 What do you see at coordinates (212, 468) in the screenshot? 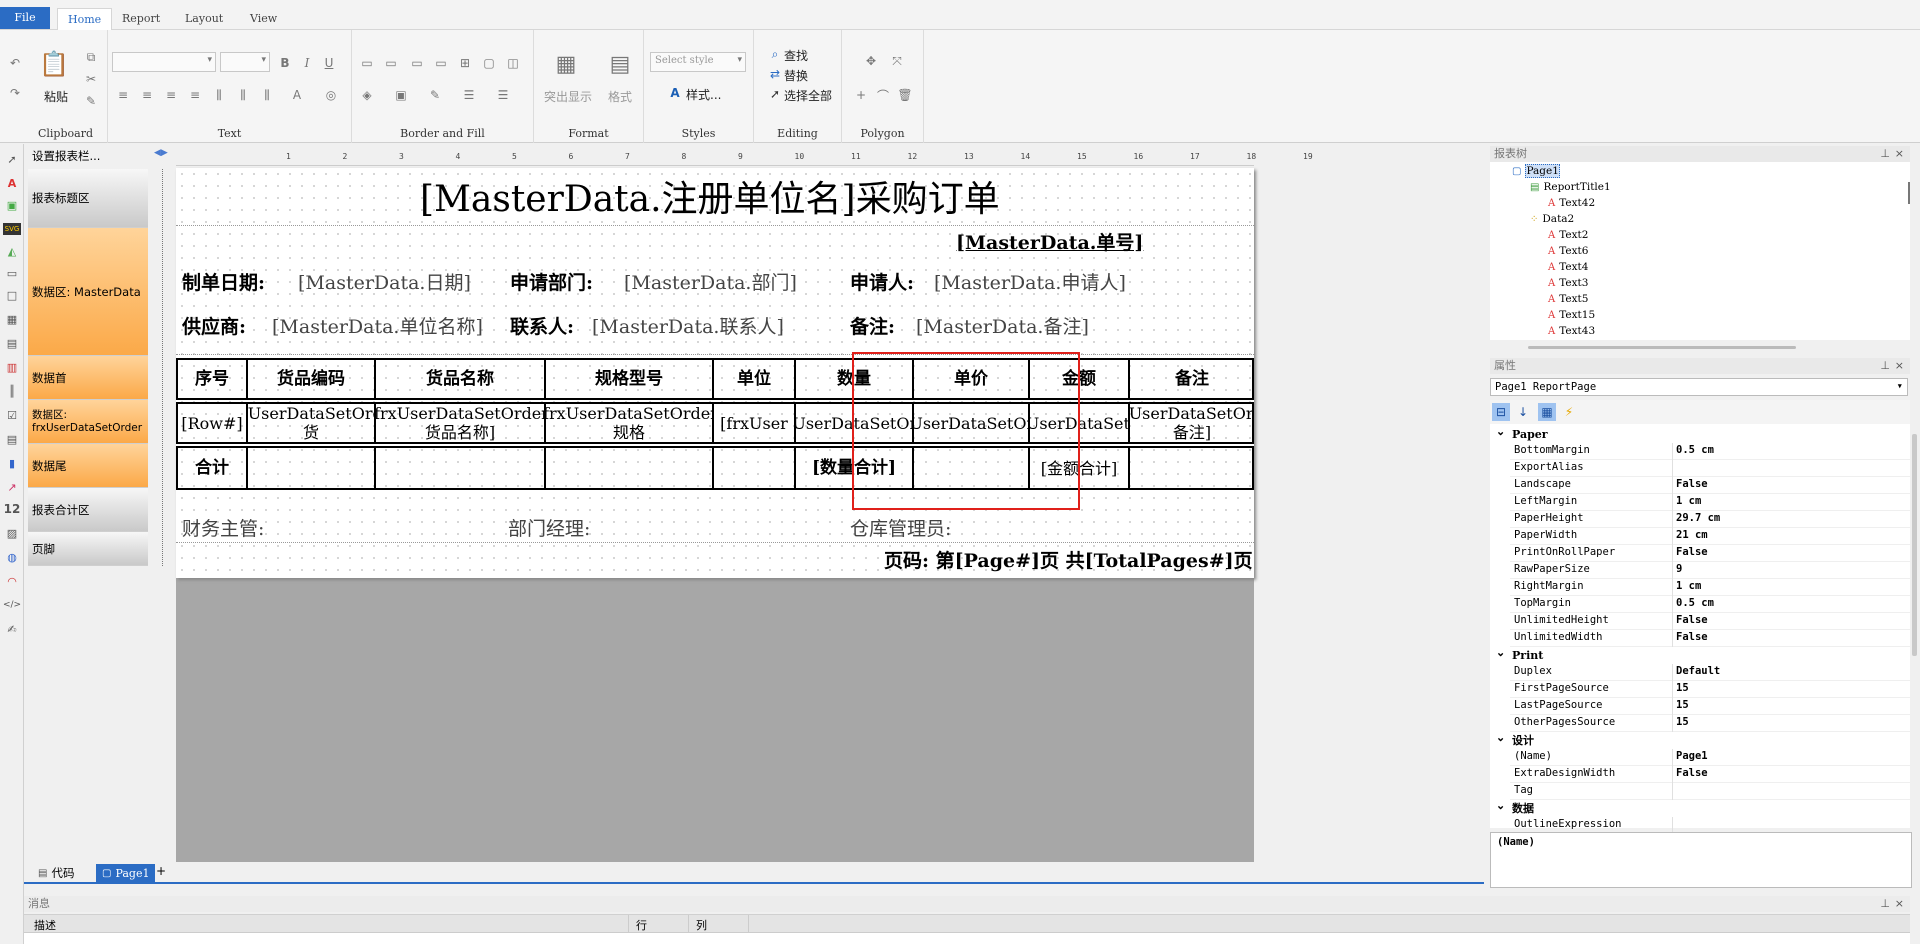
I see `total-label-cell: 合计` at bounding box center [212, 468].